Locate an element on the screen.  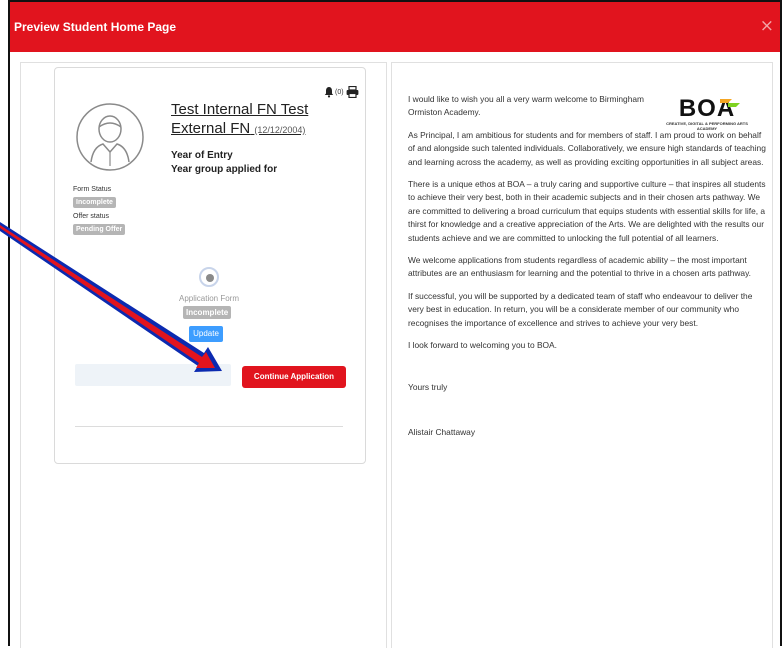
continue-application-button: Continue Application is located at coordinates (294, 377).